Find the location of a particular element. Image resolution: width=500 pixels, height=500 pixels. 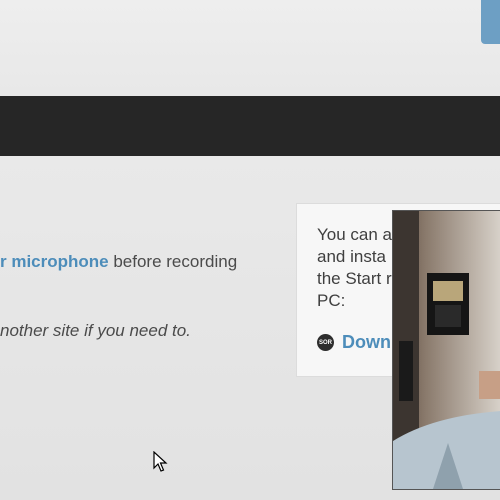

webcam-overlay is located at coordinates (446, 350).